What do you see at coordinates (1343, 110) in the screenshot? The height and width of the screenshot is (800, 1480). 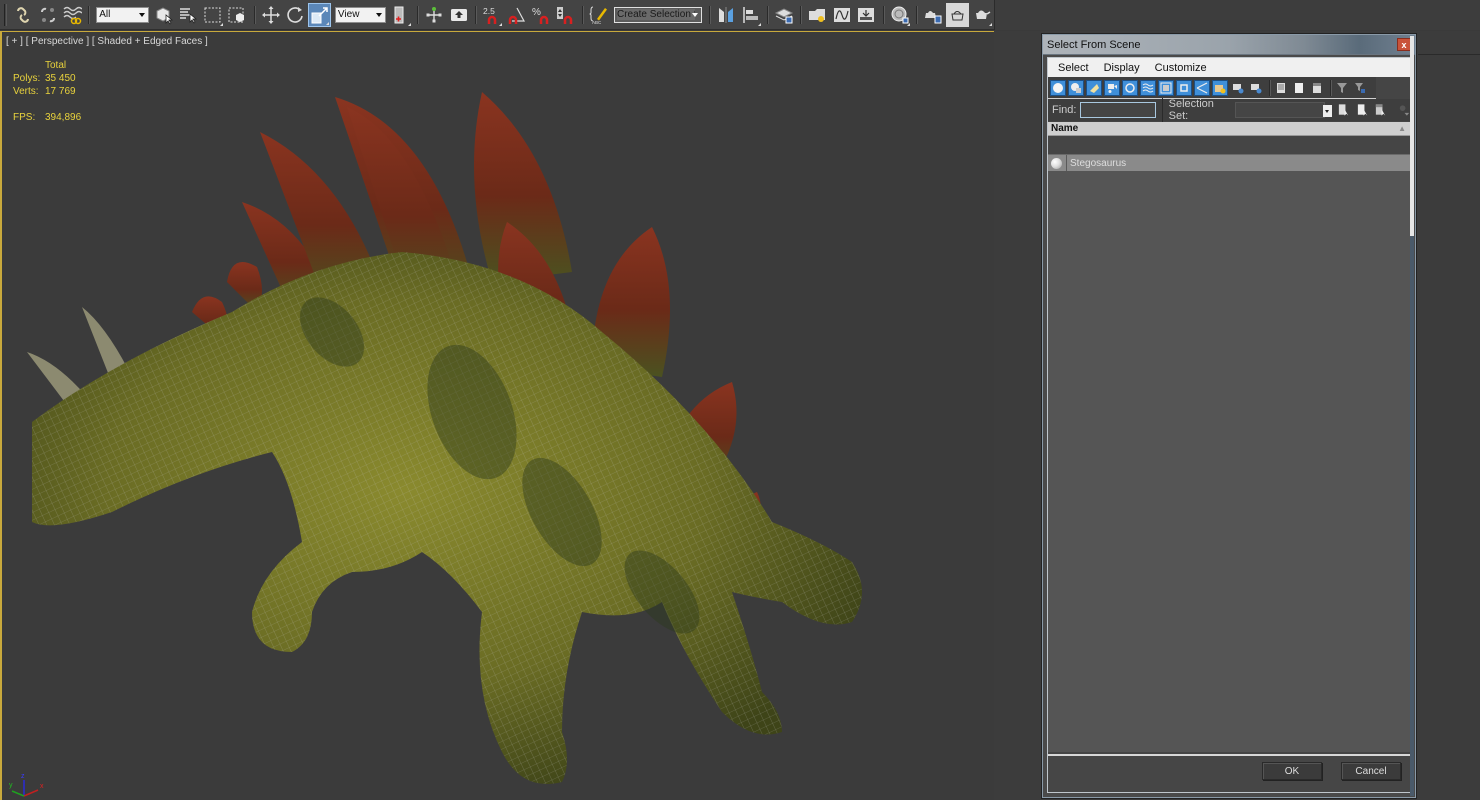 I see `select-all-button` at bounding box center [1343, 110].